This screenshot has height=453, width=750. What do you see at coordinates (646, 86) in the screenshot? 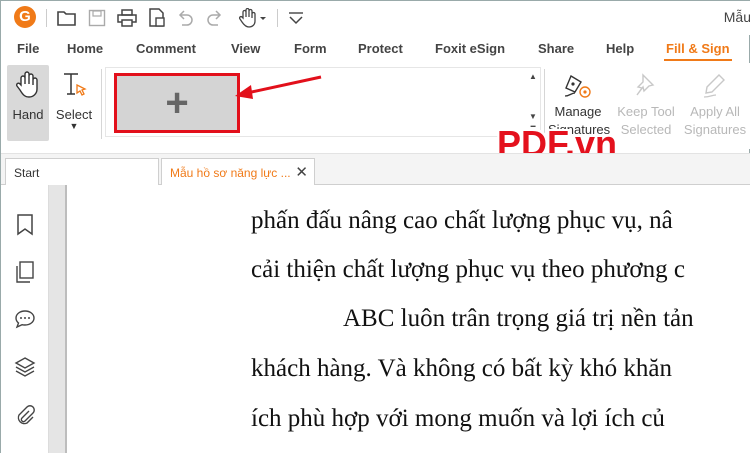
I see `pin-icon` at bounding box center [646, 86].